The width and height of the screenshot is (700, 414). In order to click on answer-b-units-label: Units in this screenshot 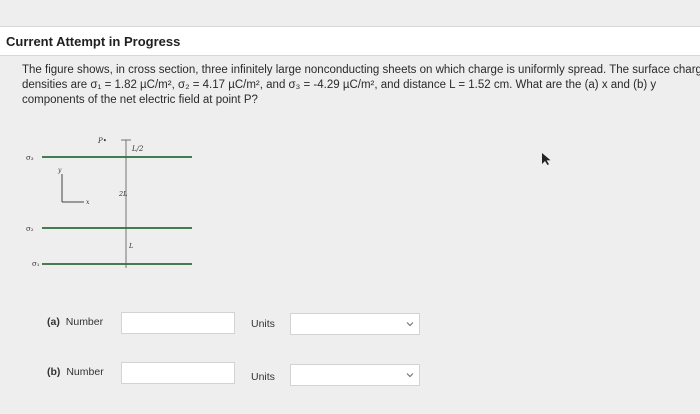, I will do `click(263, 377)`.